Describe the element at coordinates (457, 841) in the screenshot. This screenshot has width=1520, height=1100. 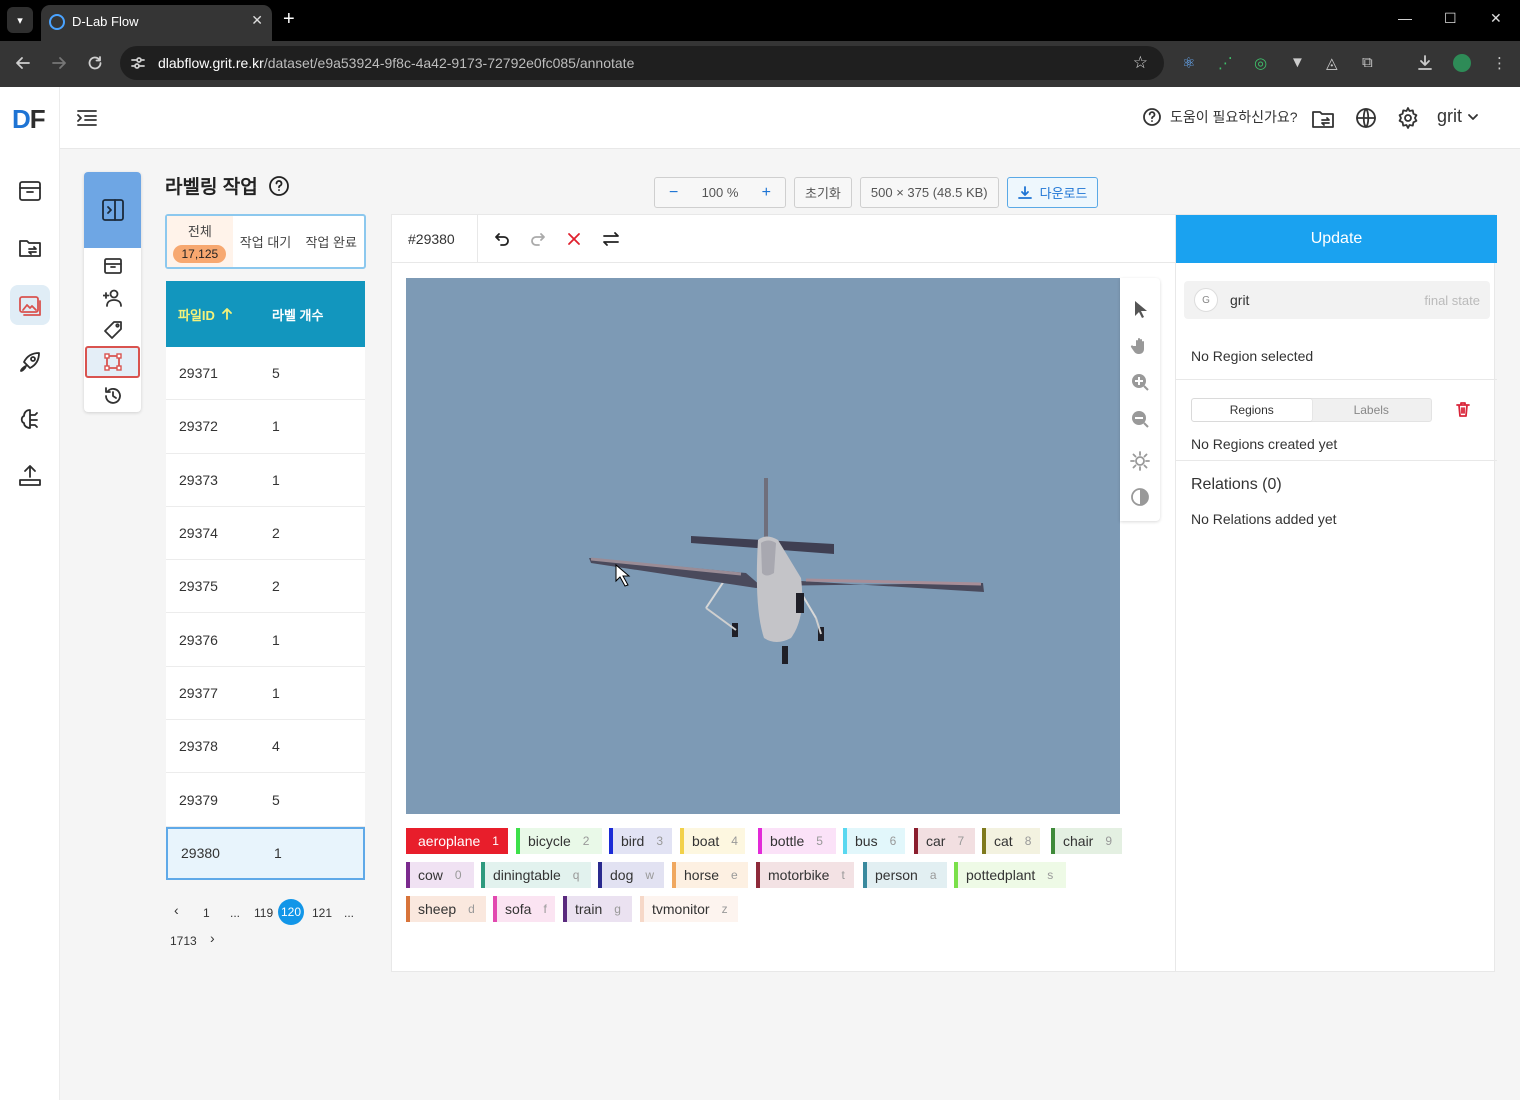
I see `label-aeroplane: aeroplane 1` at that location.